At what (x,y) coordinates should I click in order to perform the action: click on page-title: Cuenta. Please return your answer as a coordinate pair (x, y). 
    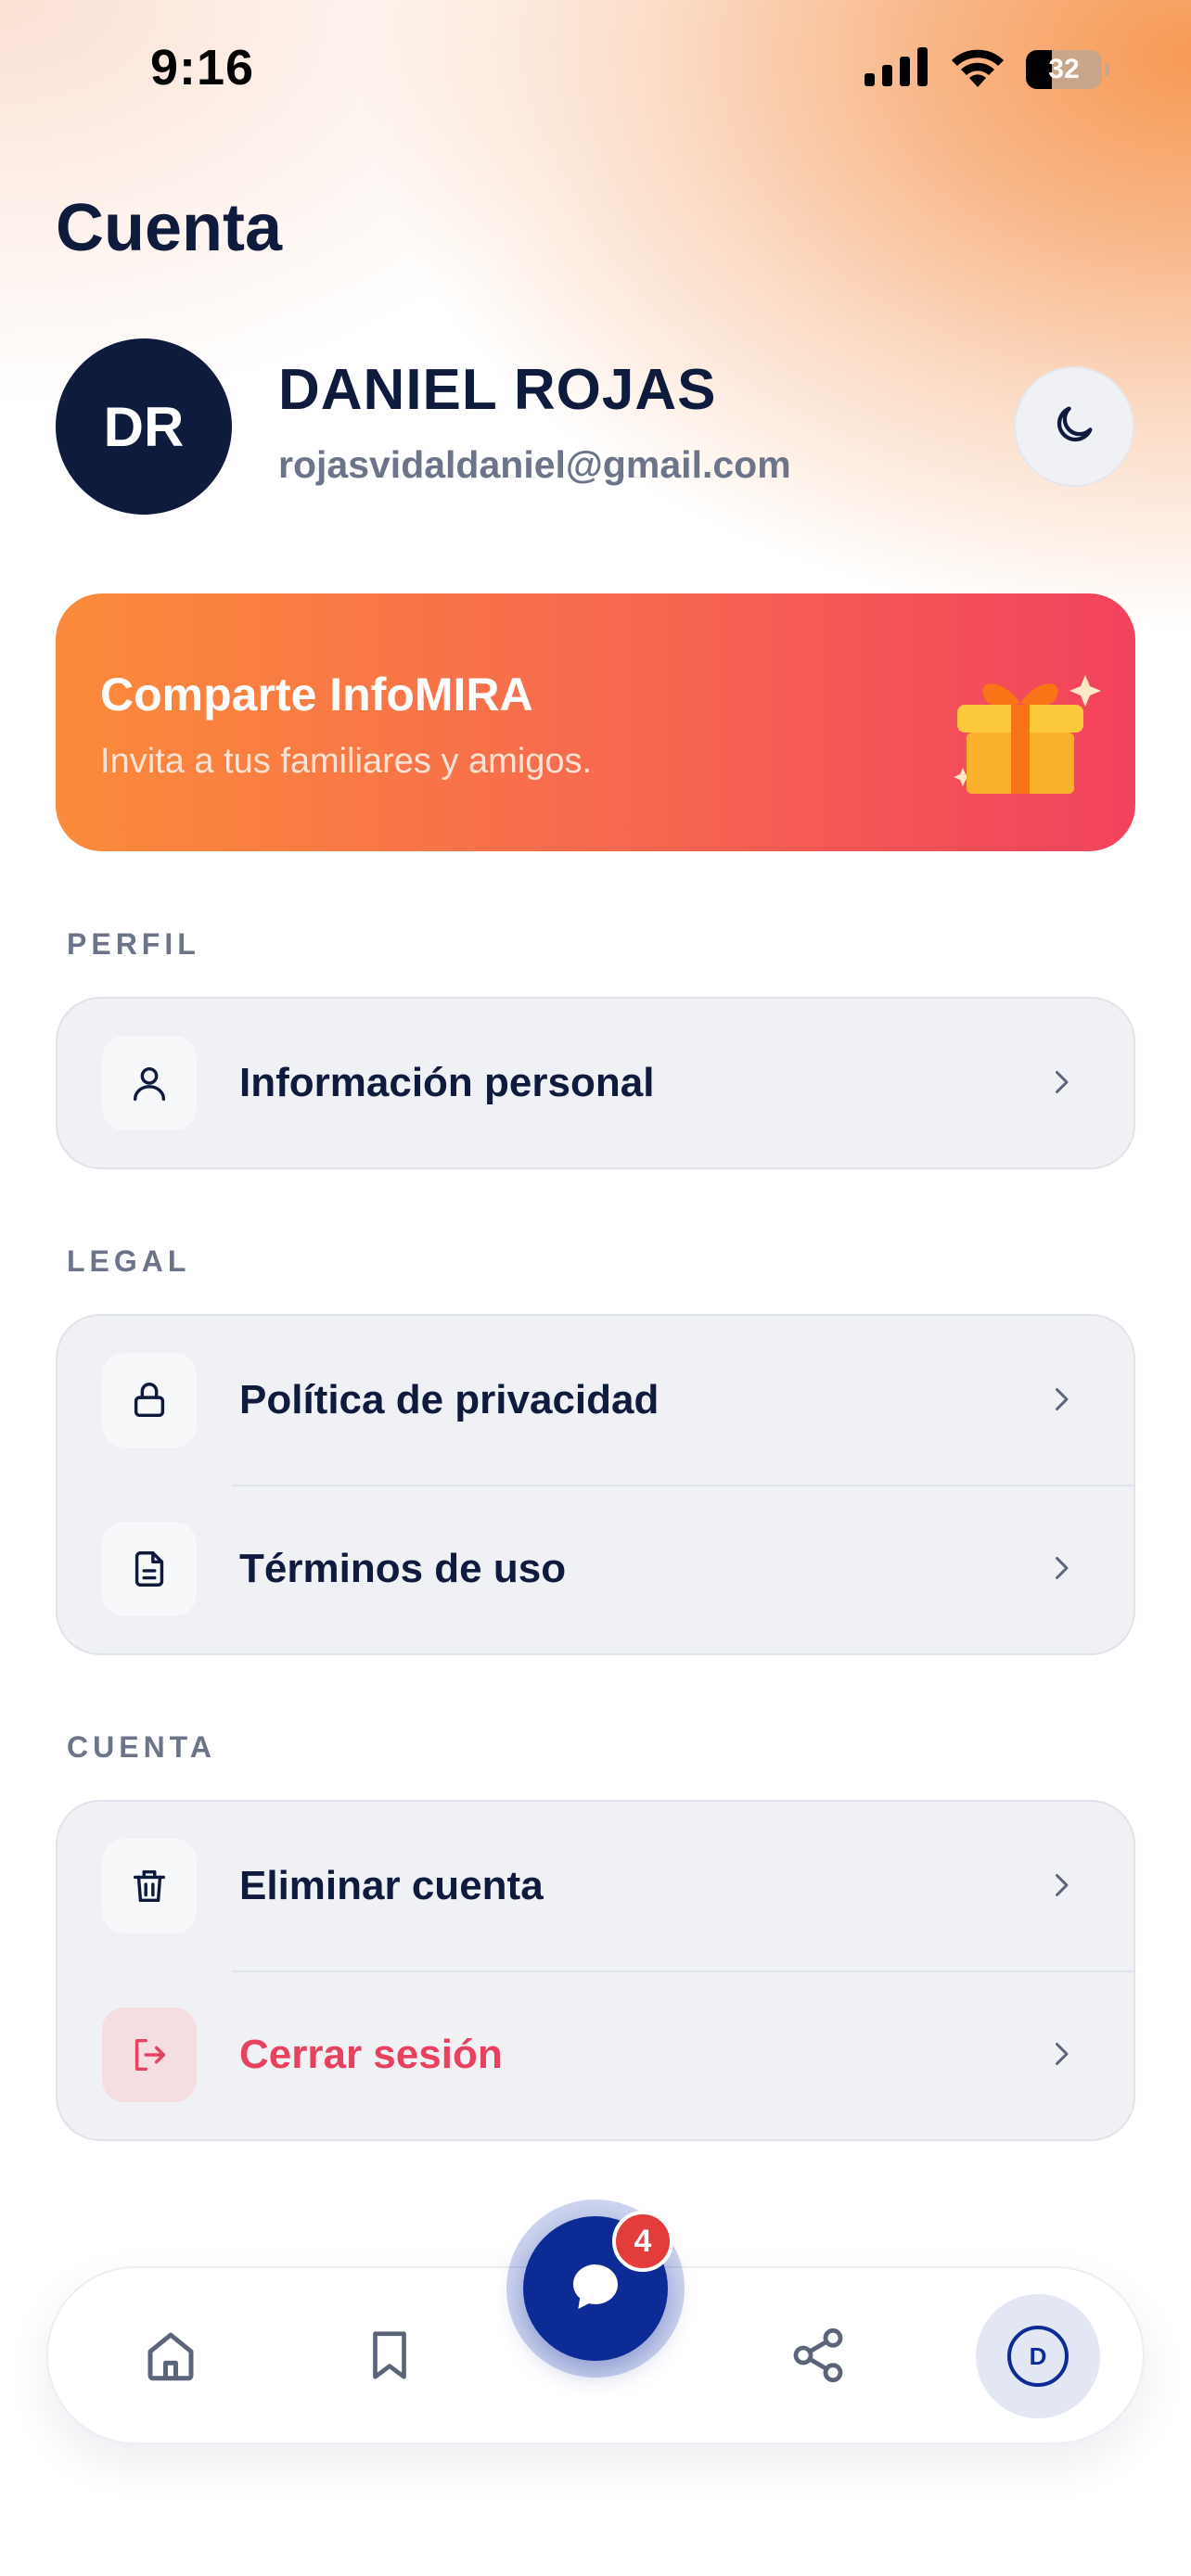
    Looking at the image, I should click on (169, 228).